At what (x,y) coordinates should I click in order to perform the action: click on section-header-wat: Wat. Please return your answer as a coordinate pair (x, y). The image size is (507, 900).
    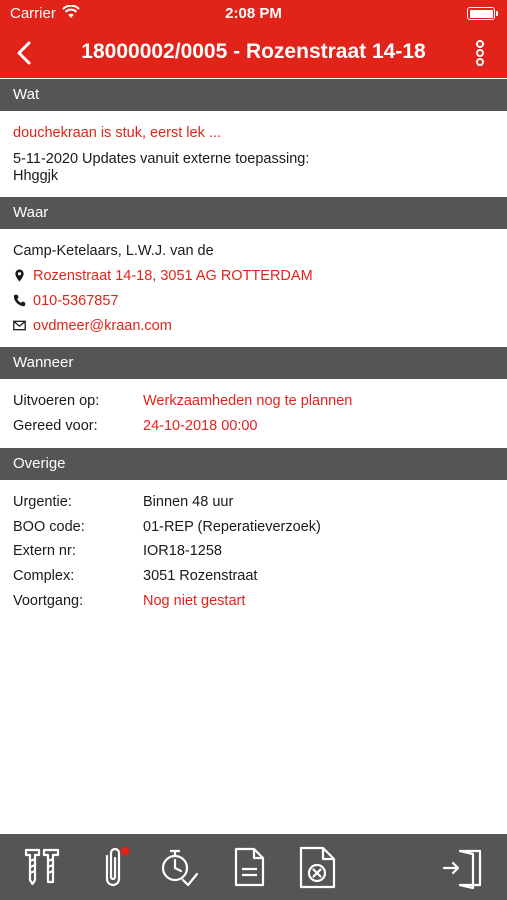
    Looking at the image, I should click on (253, 95).